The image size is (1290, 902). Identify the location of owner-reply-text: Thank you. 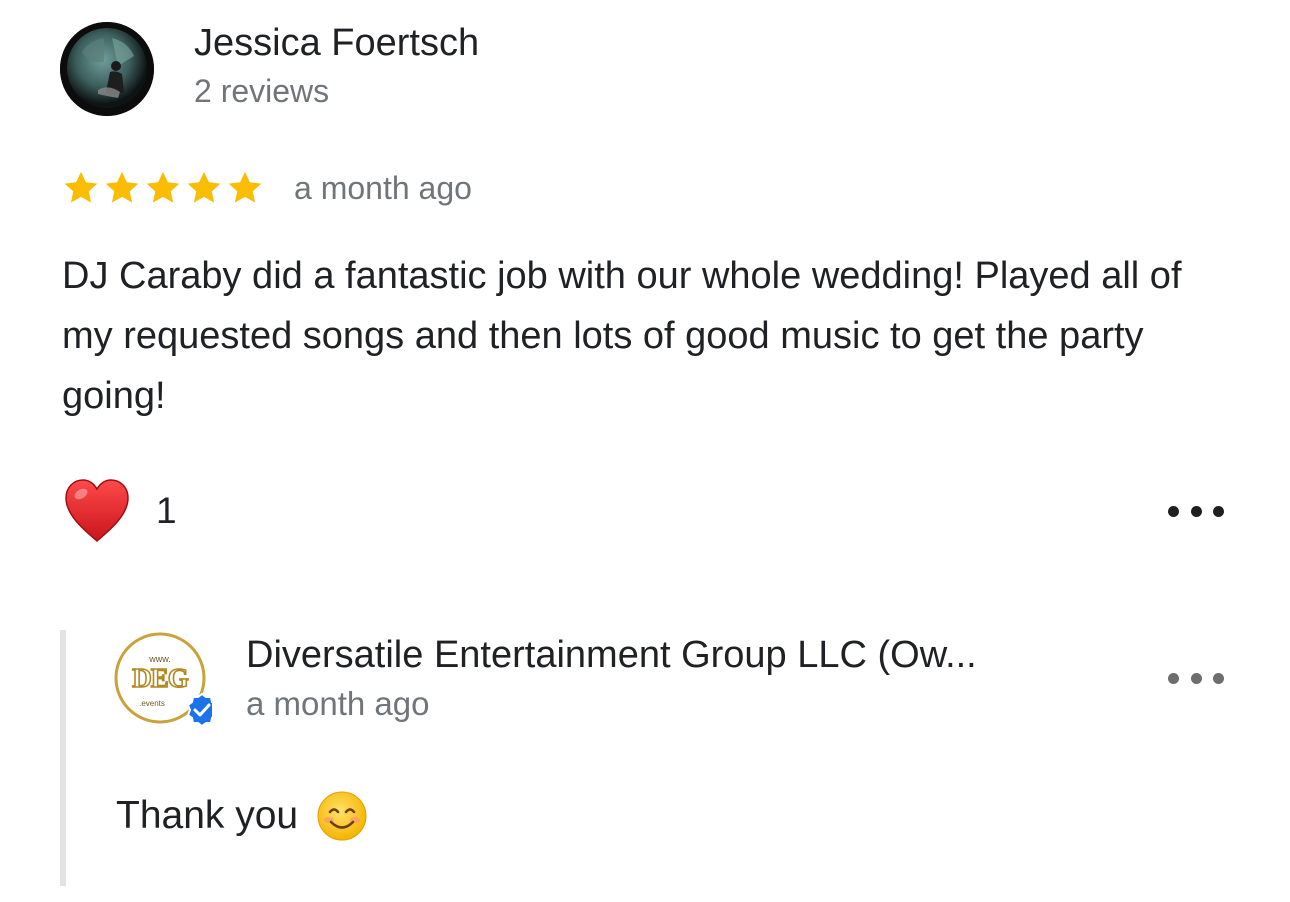
(207, 815).